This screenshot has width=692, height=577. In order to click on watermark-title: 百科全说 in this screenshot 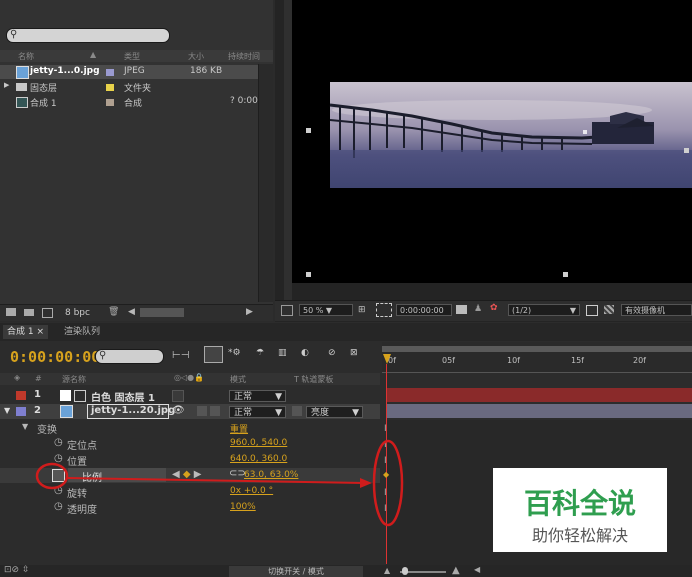, I will do `click(579, 503)`.